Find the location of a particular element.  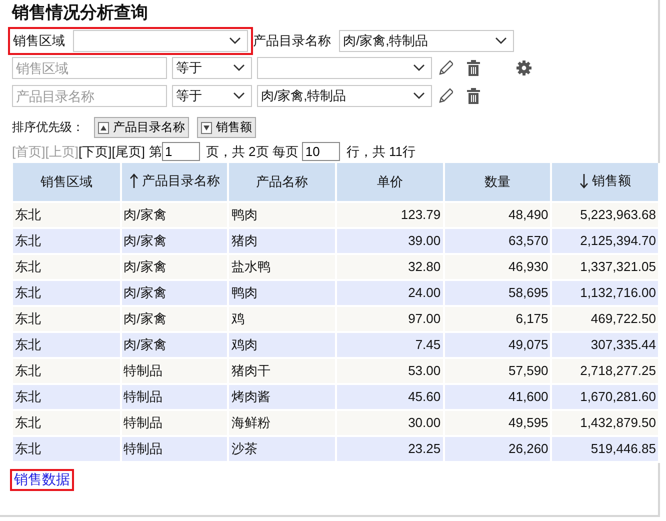

table-cell: 53.00 is located at coordinates (390, 371).